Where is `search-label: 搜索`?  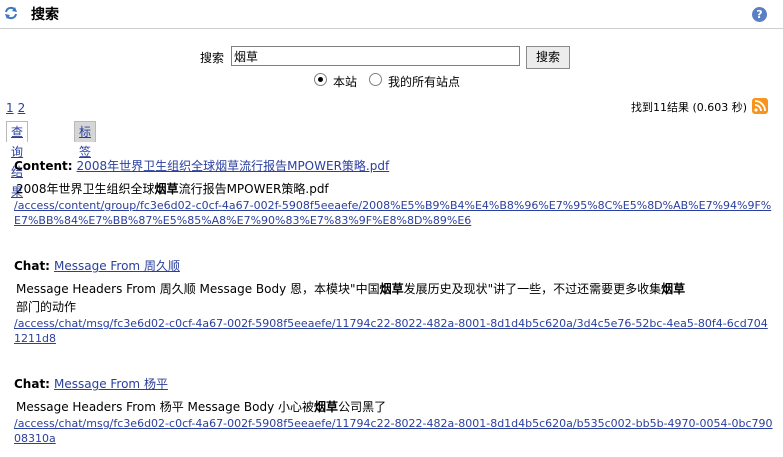 search-label: 搜索 is located at coordinates (212, 58).